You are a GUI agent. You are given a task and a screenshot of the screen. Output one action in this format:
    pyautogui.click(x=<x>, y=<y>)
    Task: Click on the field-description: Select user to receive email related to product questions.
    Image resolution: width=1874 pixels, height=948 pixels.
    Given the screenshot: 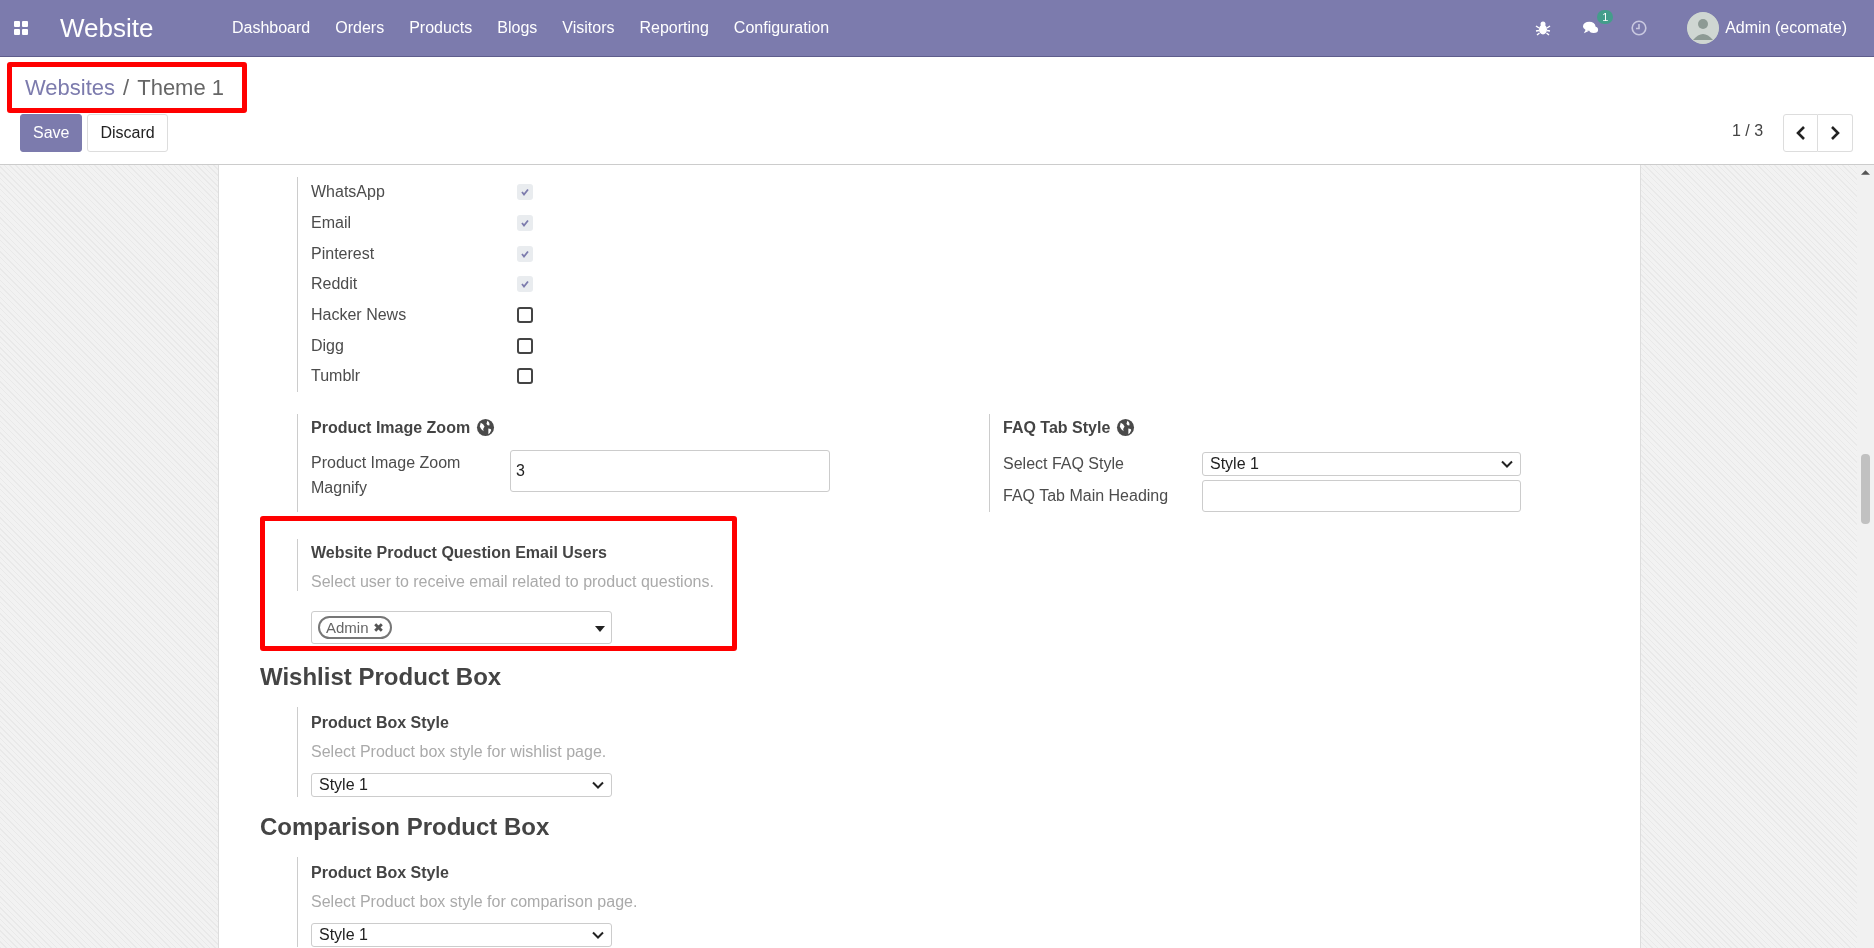 What is the action you would take?
    pyautogui.click(x=513, y=581)
    